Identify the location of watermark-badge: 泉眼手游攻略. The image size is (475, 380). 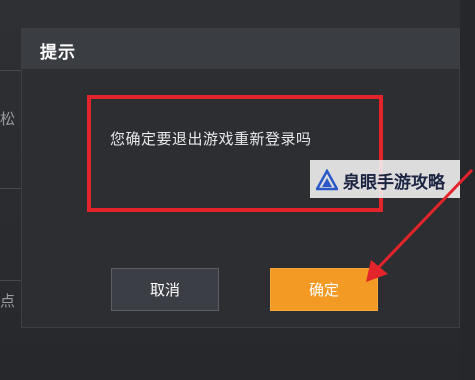
(385, 179).